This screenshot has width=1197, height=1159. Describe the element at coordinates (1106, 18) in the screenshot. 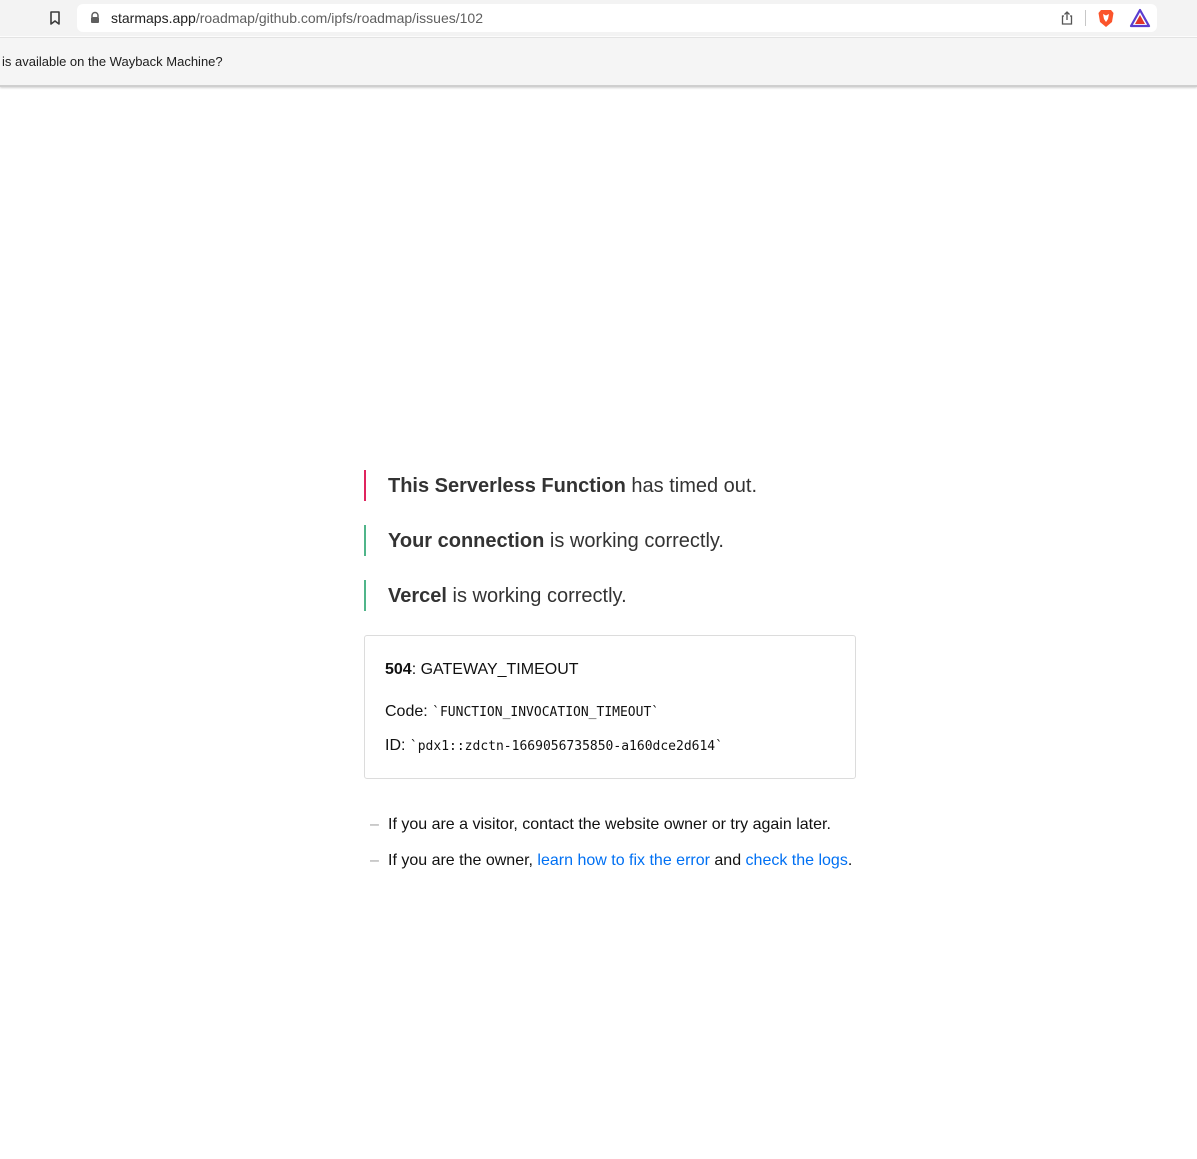

I see `brave-shields-icon` at that location.